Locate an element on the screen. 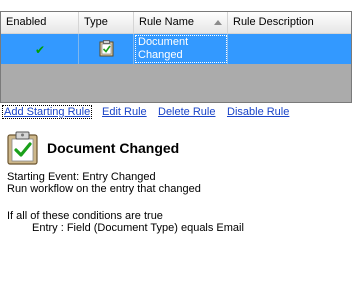  conditions-header: If all of these conditions are true is located at coordinates (85, 216).